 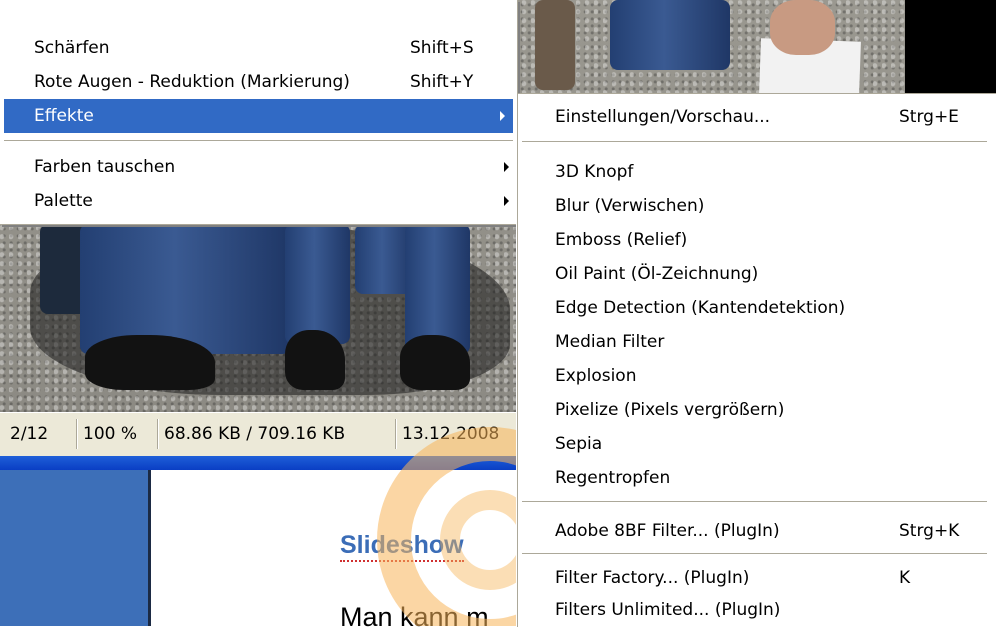 I want to click on menu-item-pixelize: Pixelize (Pixels vergrößern), so click(x=757, y=410).